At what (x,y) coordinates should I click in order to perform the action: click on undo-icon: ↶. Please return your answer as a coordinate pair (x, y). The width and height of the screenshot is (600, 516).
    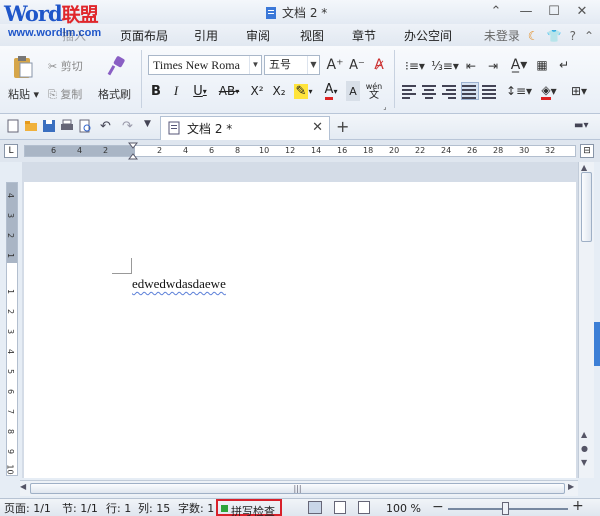
    Looking at the image, I should click on (107, 126).